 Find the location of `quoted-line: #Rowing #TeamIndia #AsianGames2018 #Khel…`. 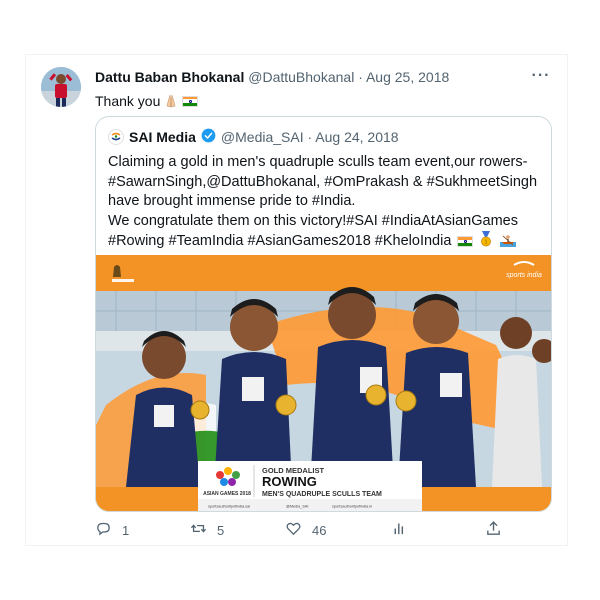

quoted-line: #Rowing #TeamIndia #AsianGames2018 #Khel… is located at coordinates (280, 241).